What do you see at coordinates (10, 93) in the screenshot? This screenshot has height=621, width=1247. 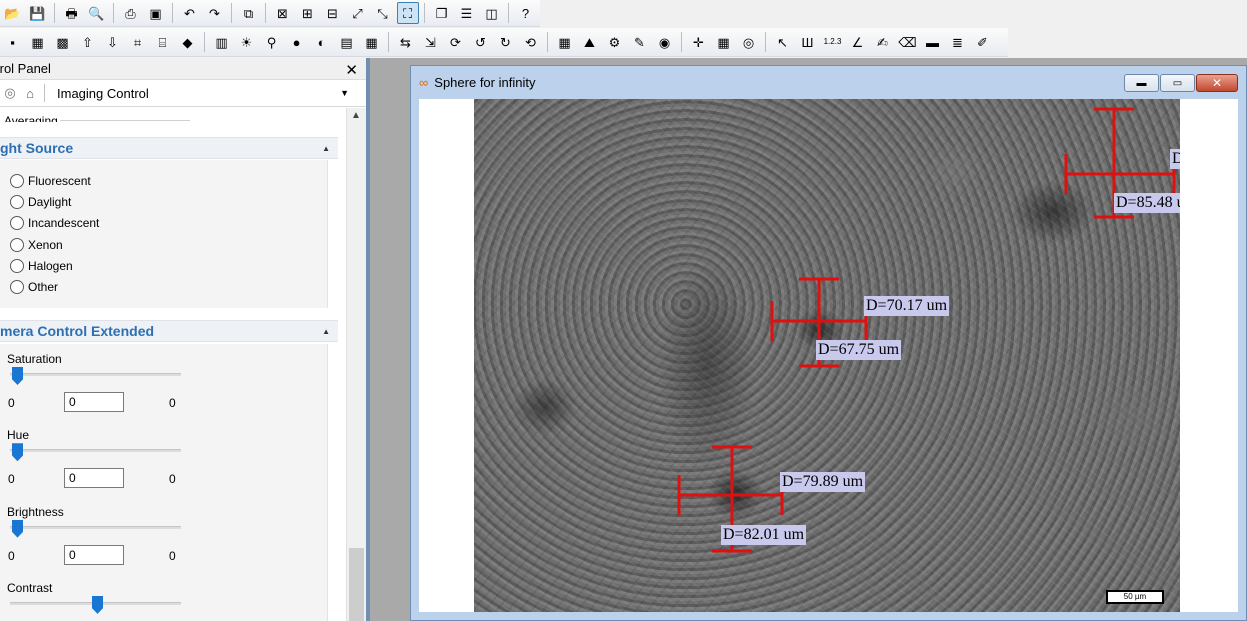 I see `back-icon: ◎` at bounding box center [10, 93].